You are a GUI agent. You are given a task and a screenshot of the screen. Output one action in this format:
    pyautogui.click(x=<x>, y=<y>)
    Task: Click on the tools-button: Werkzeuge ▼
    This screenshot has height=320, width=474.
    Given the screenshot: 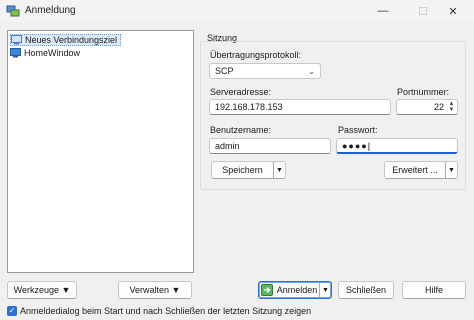 What is the action you would take?
    pyautogui.click(x=42, y=290)
    